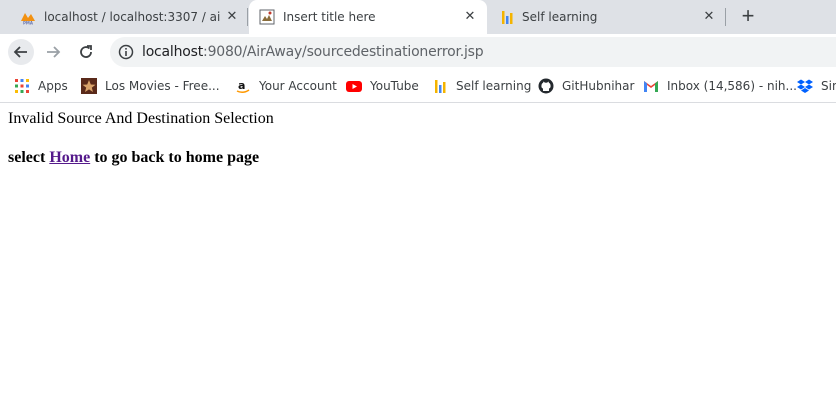  I want to click on bookmark-label: Self learning, so click(494, 86).